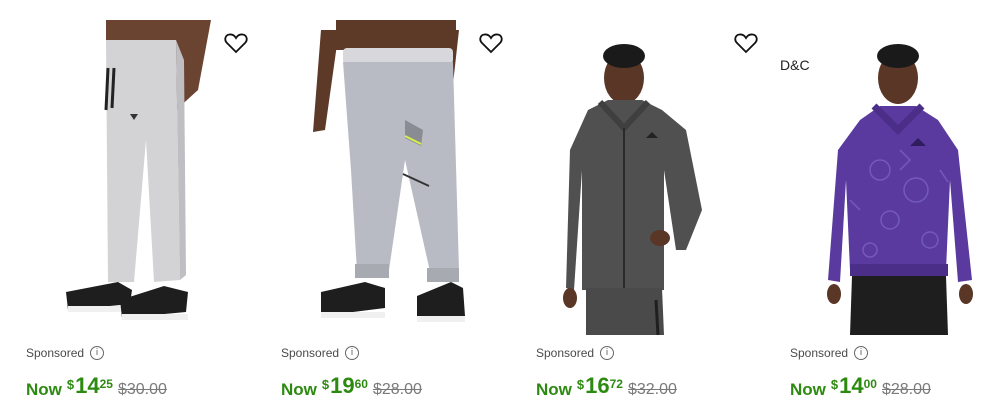  I want to click on original-price: $30.00, so click(142, 389).